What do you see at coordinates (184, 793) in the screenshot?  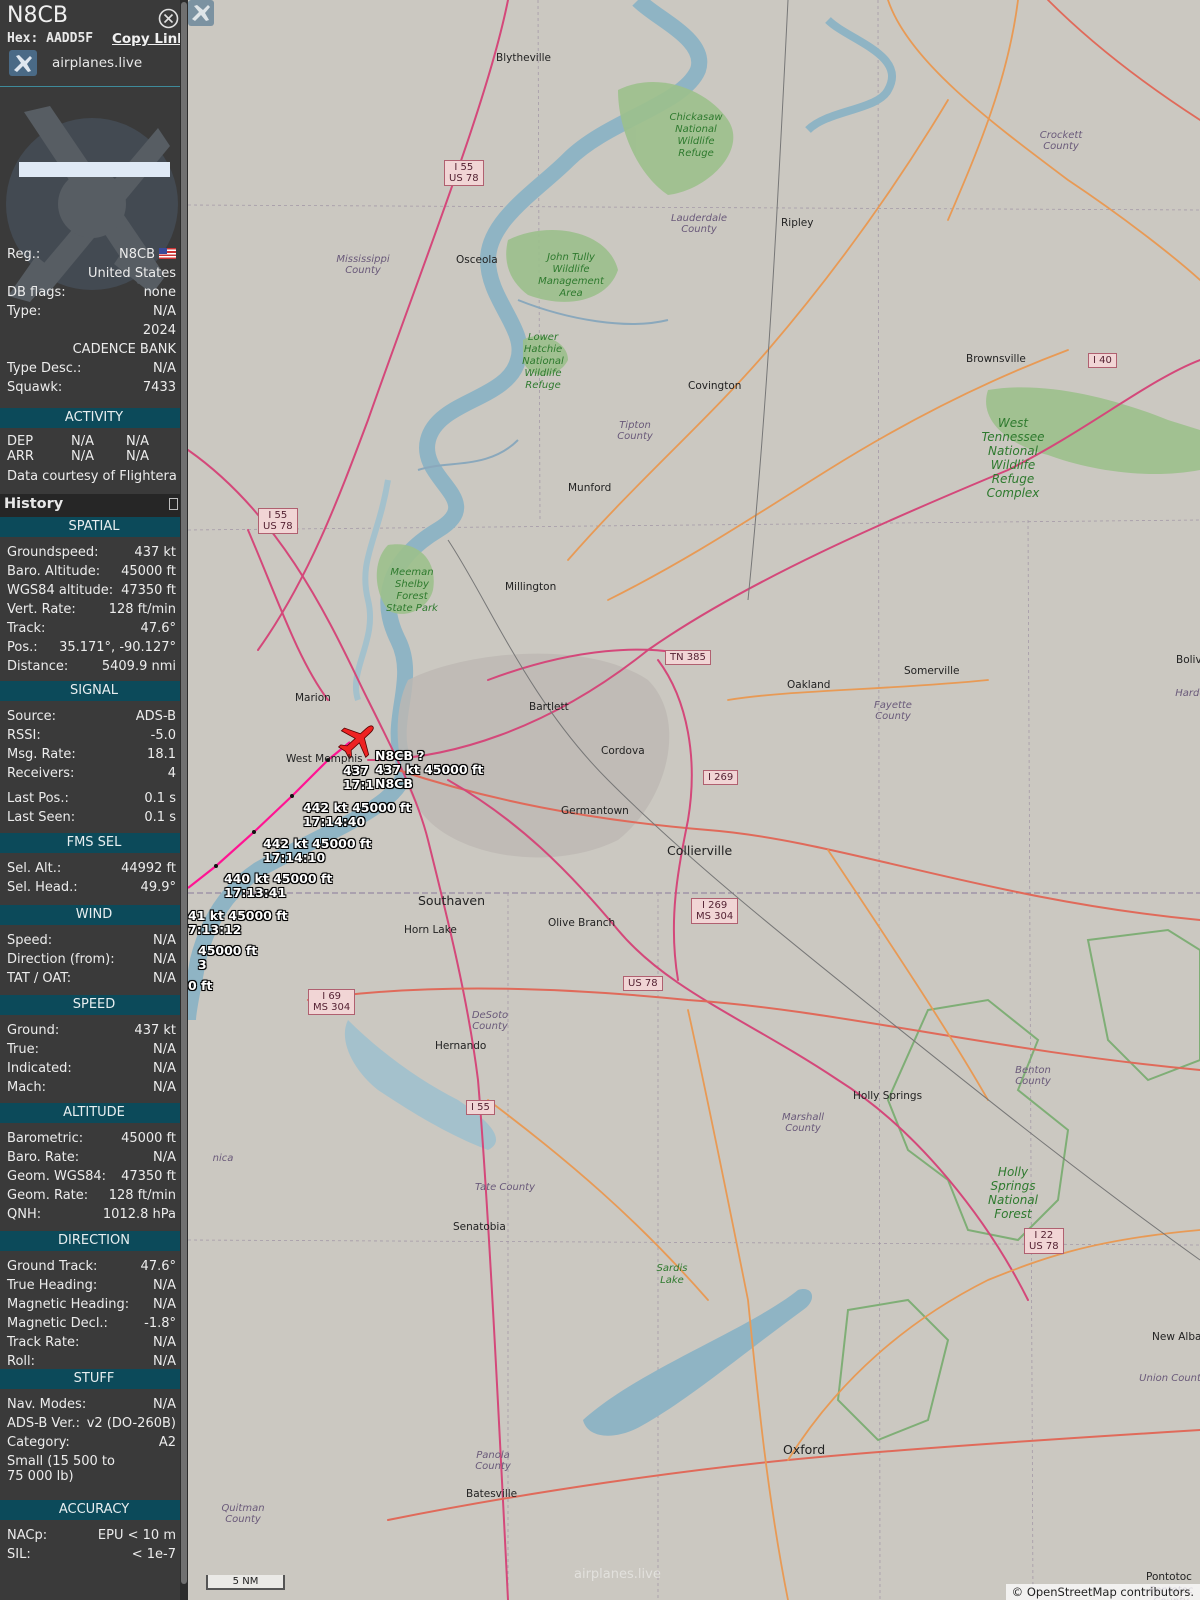 I see `scrollbar-thumb` at bounding box center [184, 793].